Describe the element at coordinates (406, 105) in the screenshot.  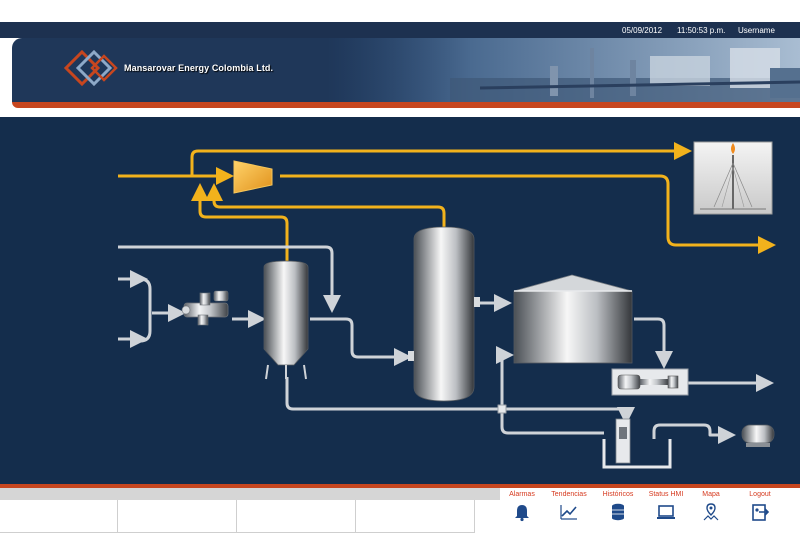
I see `banner-accent-stripe` at that location.